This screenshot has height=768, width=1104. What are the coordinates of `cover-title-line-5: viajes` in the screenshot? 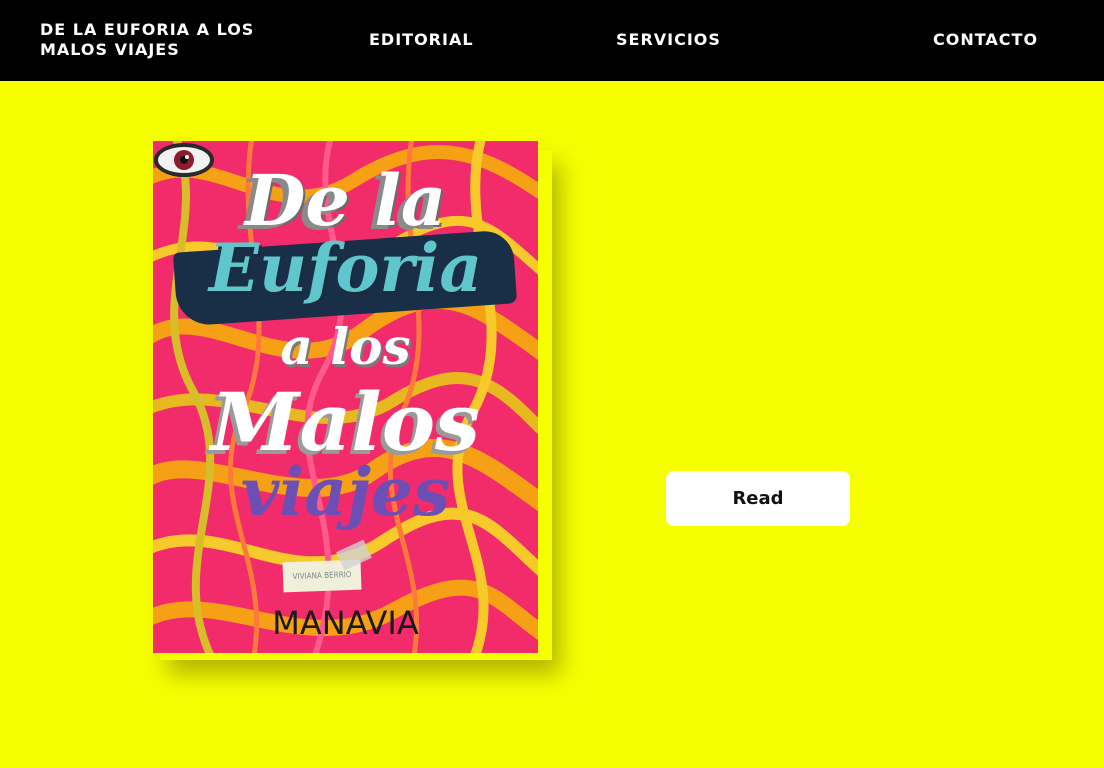 It's located at (345, 492).